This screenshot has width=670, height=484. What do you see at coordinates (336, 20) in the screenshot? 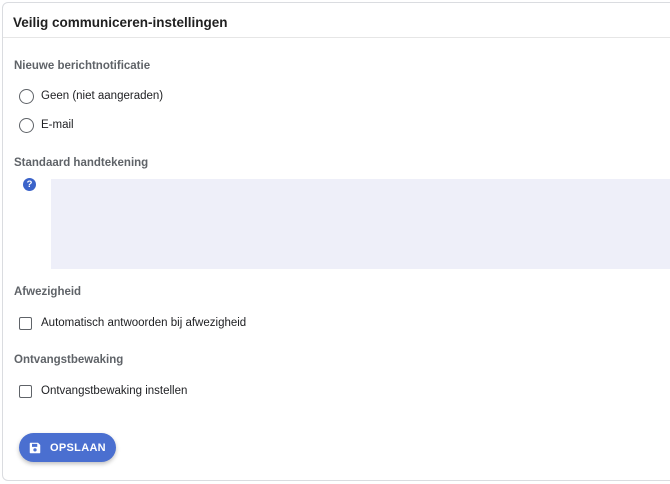
I see `card-header: Veilig communiceren-instellingen` at bounding box center [336, 20].